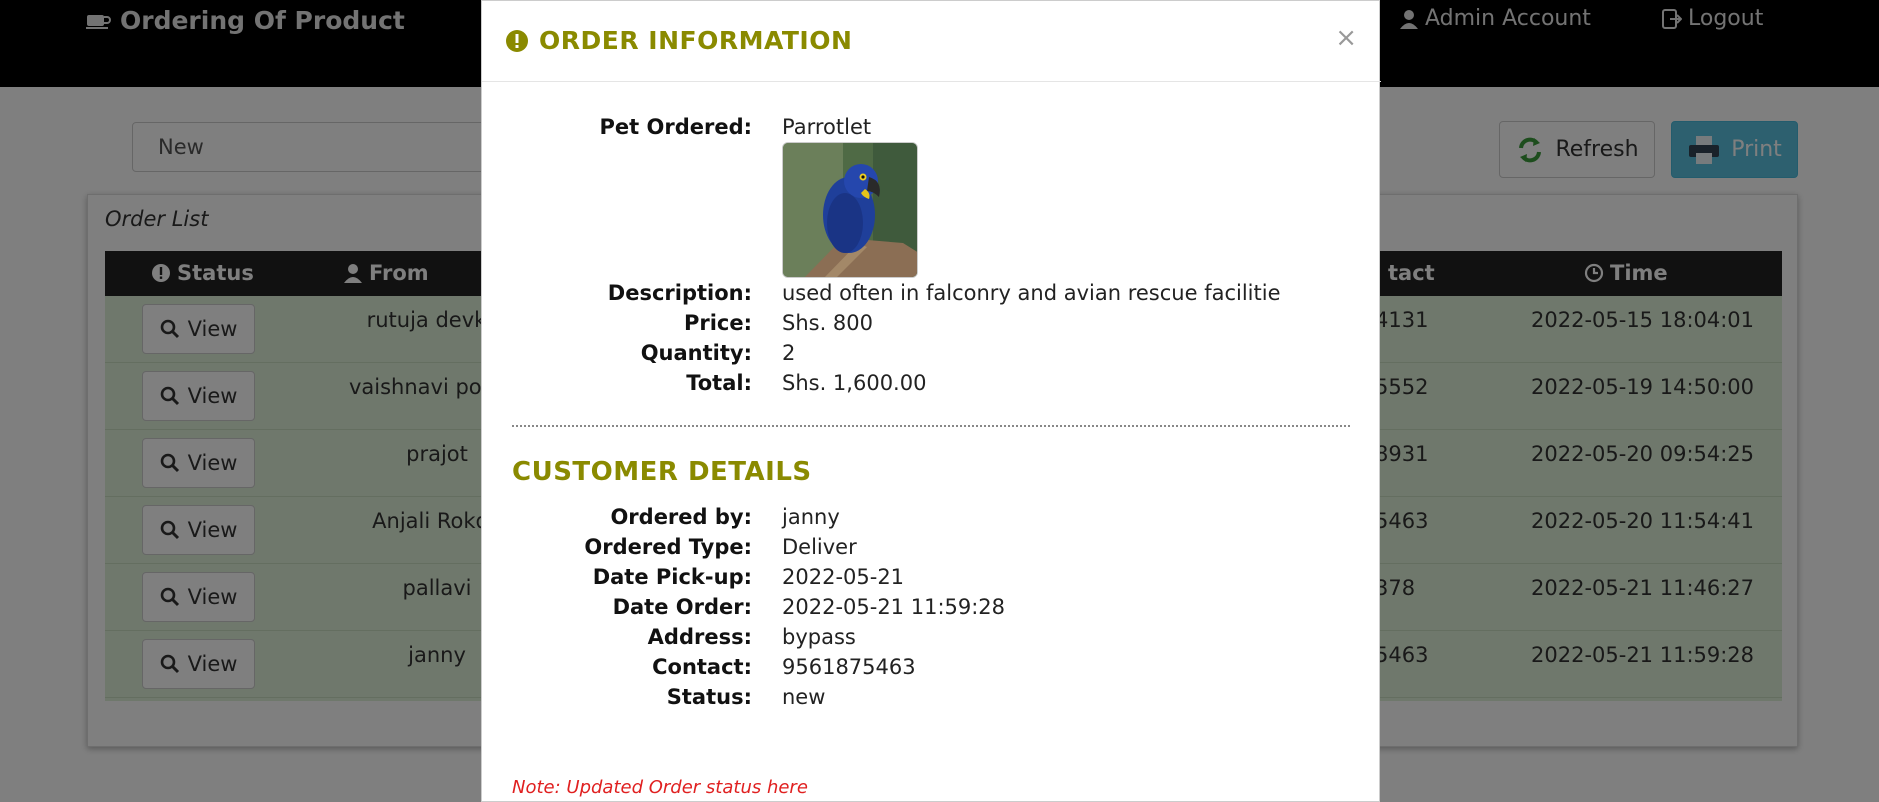  Describe the element at coordinates (517, 40) in the screenshot. I see `exclamation-circle-icon` at that location.